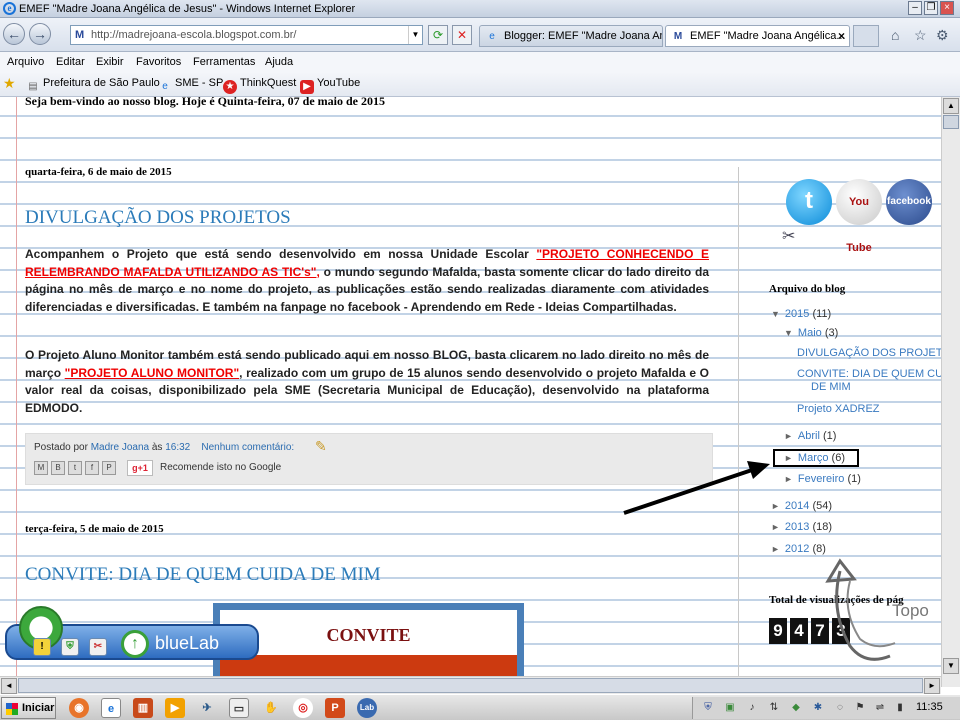 This screenshot has height=720, width=960. What do you see at coordinates (140, 468) in the screenshot?
I see `gplus-button: g+1` at bounding box center [140, 468].